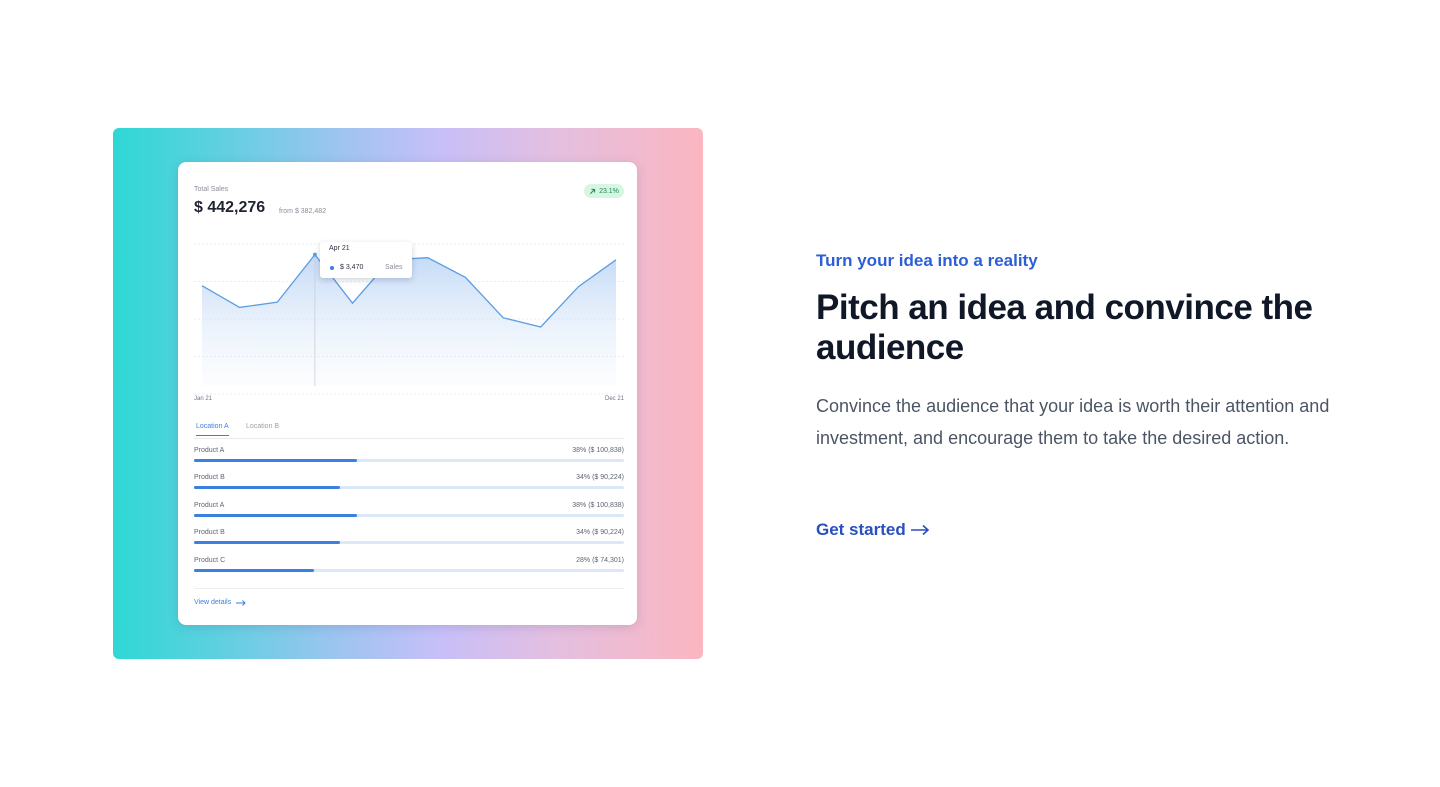  Describe the element at coordinates (394, 267) in the screenshot. I see `tooltip-series: Sales` at that location.